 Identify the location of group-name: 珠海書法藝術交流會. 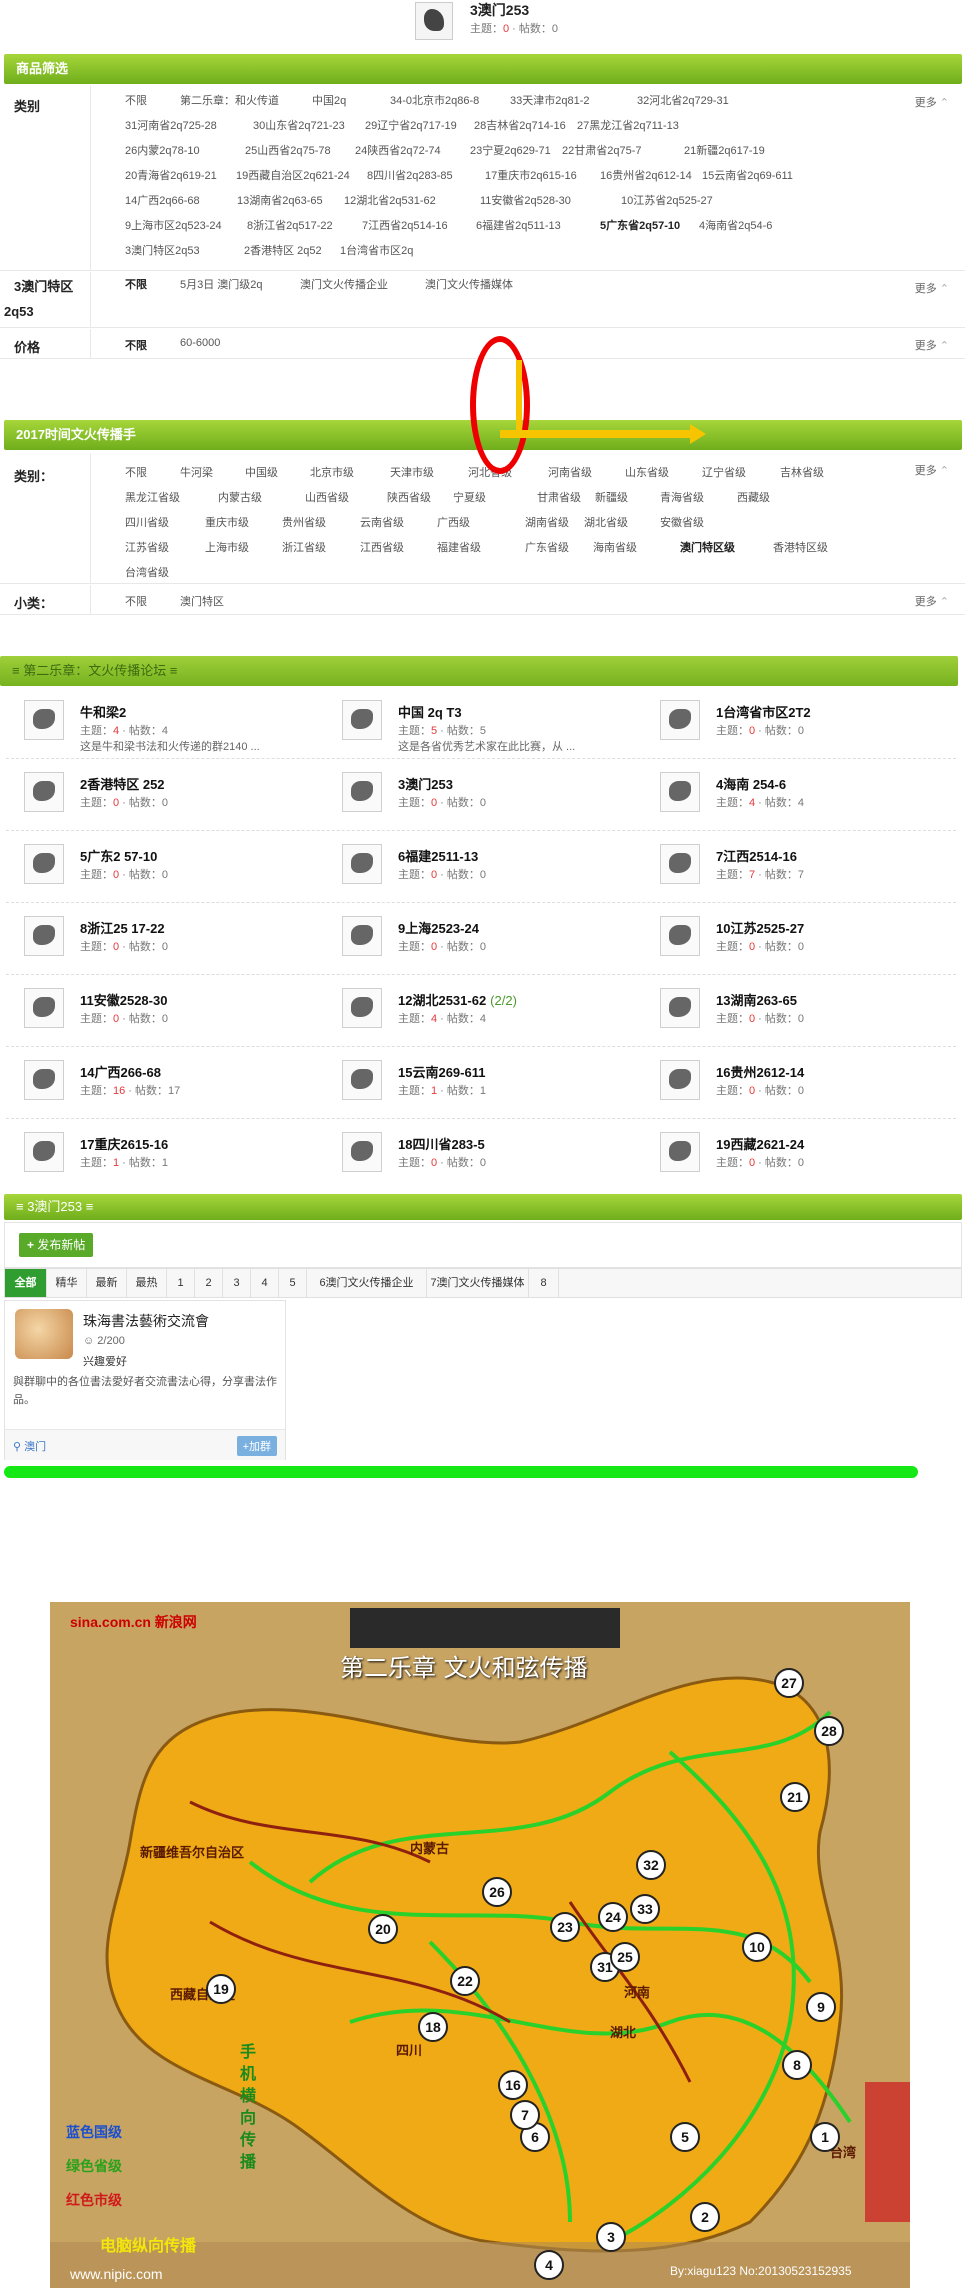
(146, 1321).